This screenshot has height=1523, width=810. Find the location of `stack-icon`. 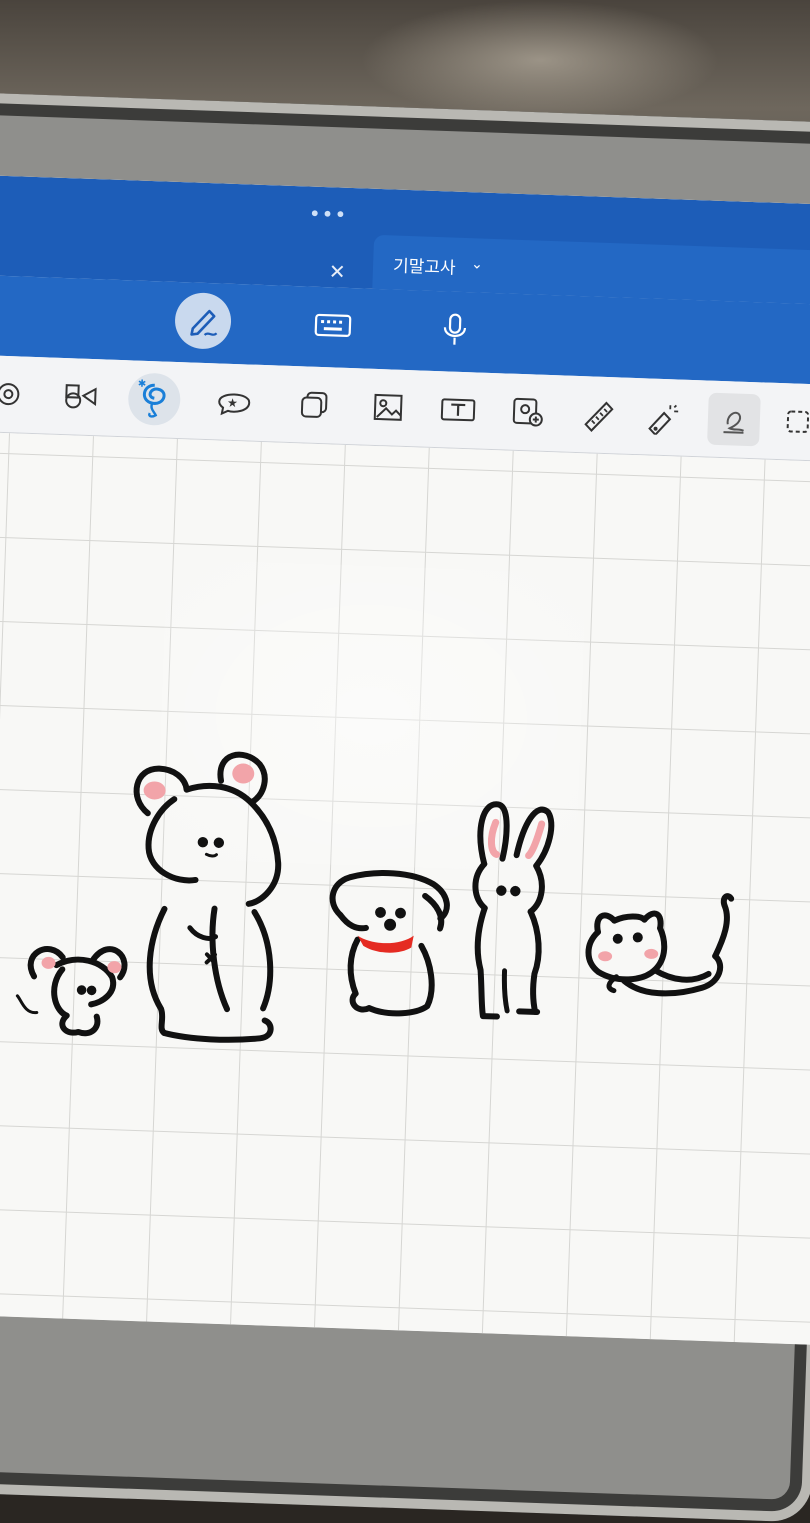

stack-icon is located at coordinates (314, 405).